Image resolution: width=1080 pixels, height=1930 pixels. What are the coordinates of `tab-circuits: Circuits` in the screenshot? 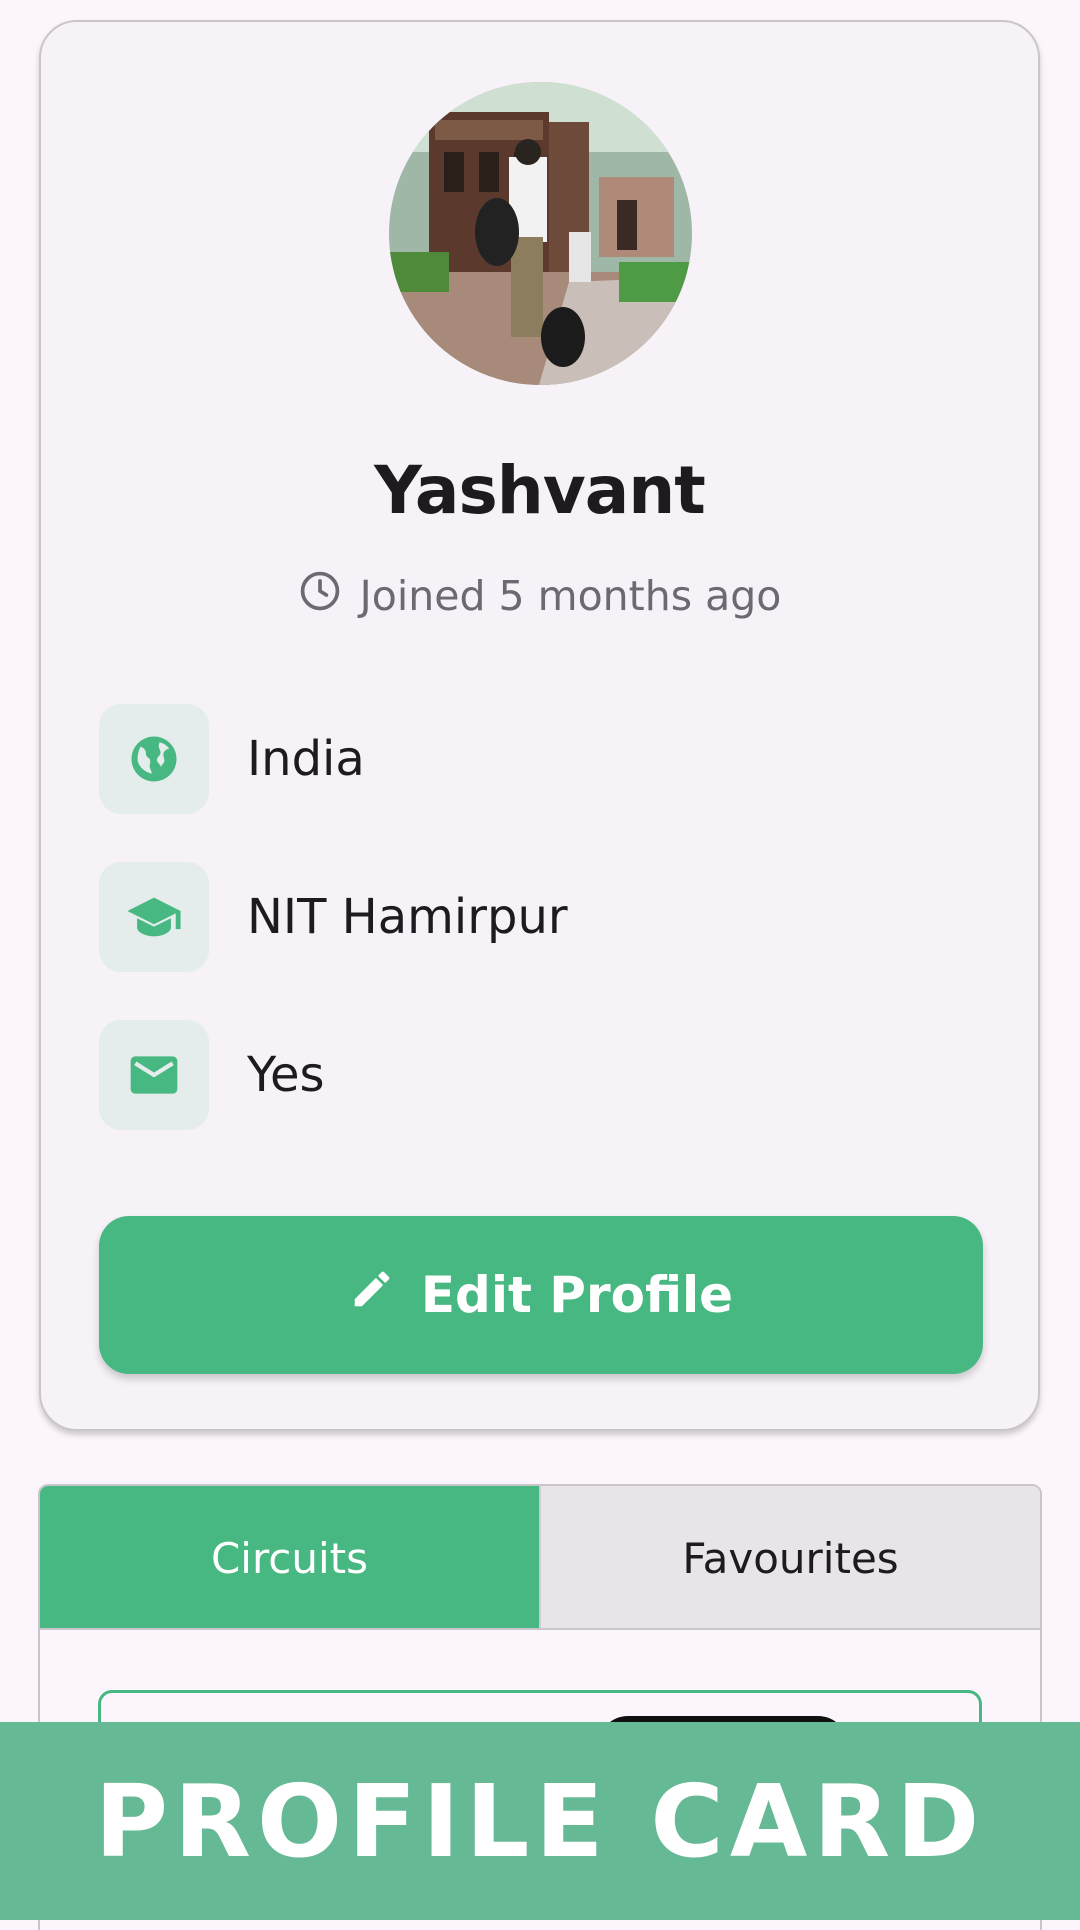 It's located at (289, 1558).